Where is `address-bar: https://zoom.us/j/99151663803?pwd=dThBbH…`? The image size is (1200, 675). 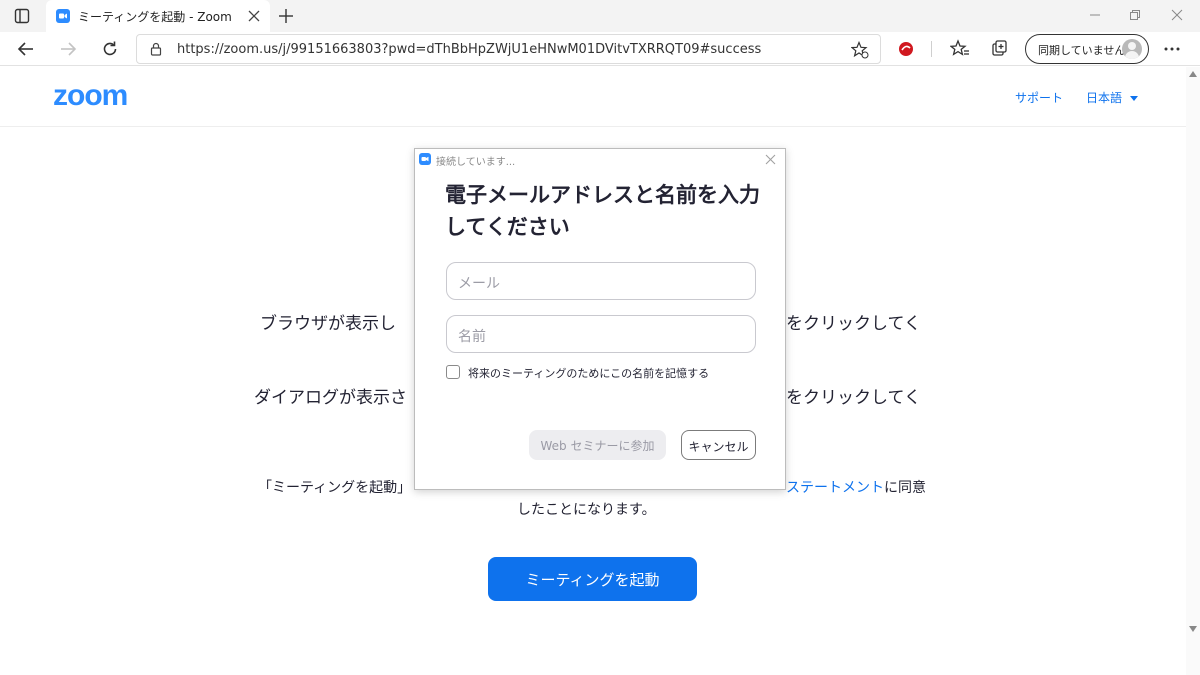
address-bar: https://zoom.us/j/99151663803?pwd=dThBbH… is located at coordinates (508, 49).